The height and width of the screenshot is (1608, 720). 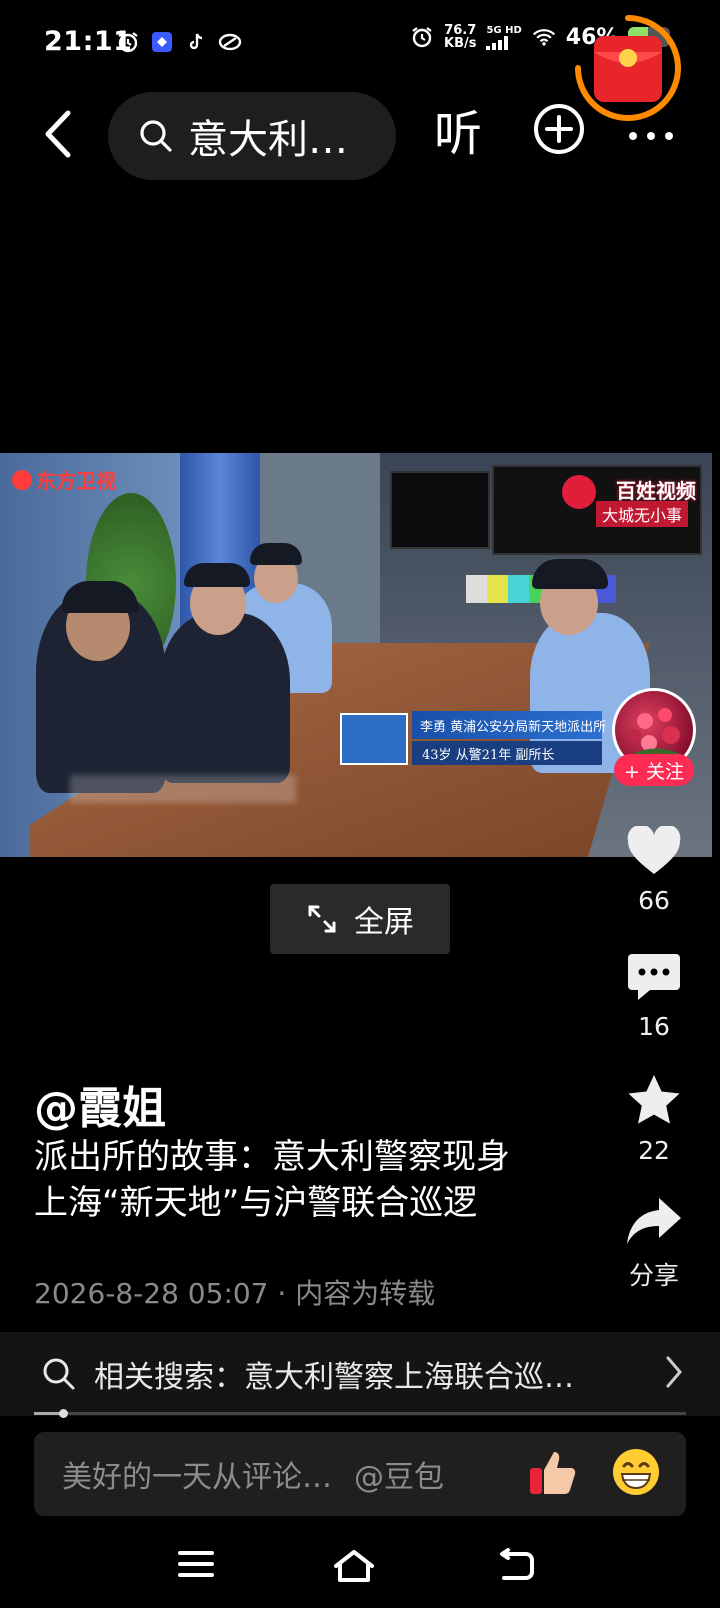 I want to click on favorite-button: 22, so click(x=654, y=1118).